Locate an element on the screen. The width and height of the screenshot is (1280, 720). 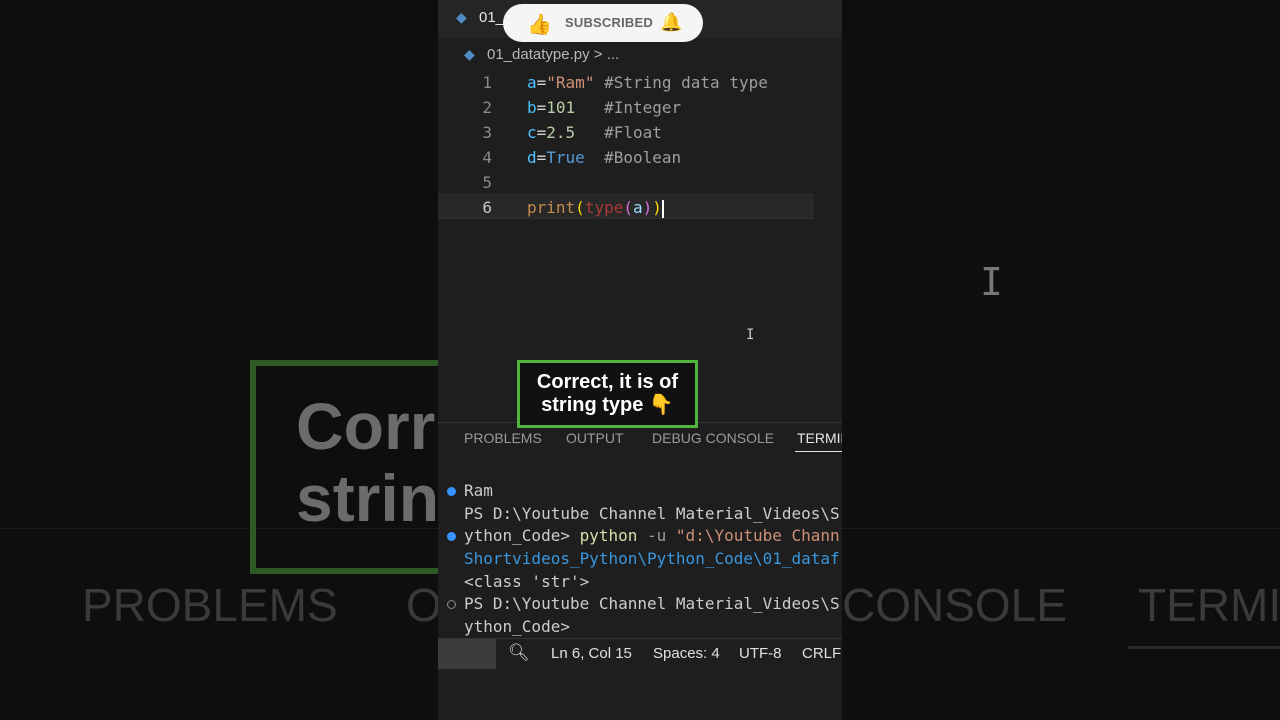
terminal-line: ython_Code> python -u "d:\Youtube Chann is located at coordinates (652, 535).